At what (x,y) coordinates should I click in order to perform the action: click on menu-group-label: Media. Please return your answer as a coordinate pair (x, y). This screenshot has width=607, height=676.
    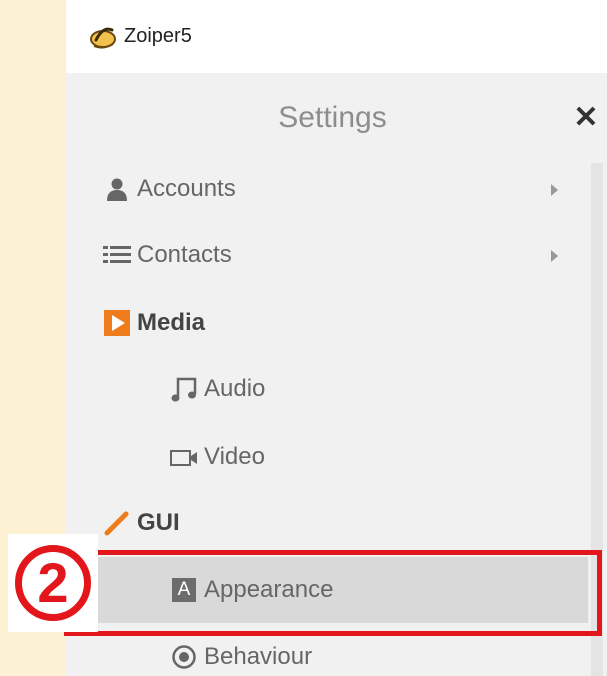
    Looking at the image, I should click on (171, 322).